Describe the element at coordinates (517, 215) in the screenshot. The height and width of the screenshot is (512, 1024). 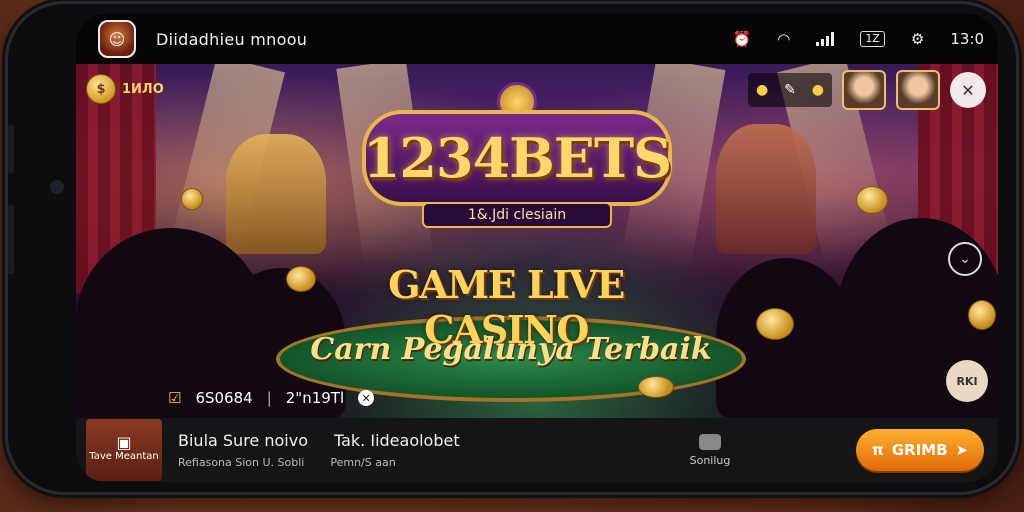
I see `brand-subtitle: 1&.Jdi clesiain` at that location.